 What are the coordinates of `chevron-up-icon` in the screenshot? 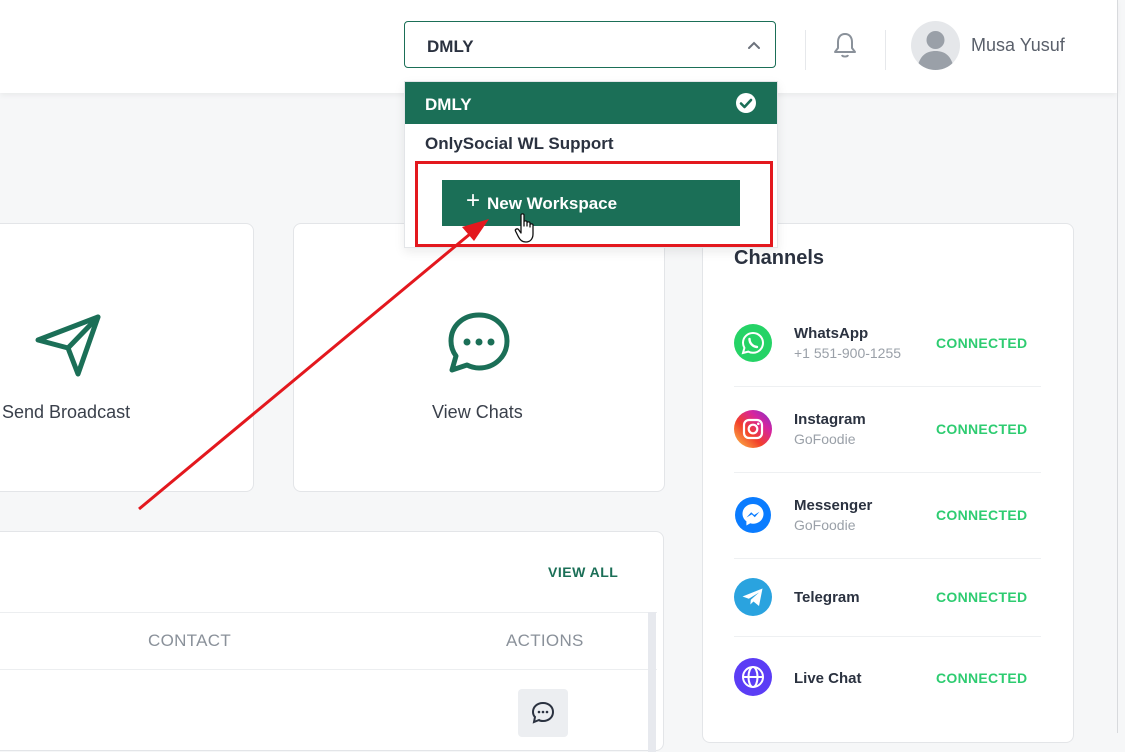 It's located at (754, 45).